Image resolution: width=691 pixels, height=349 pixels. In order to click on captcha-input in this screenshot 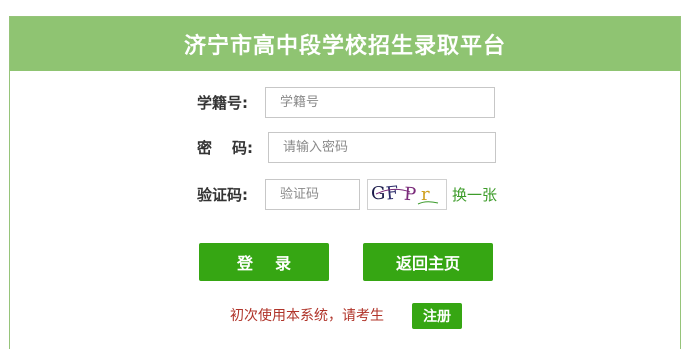, I will do `click(312, 194)`.